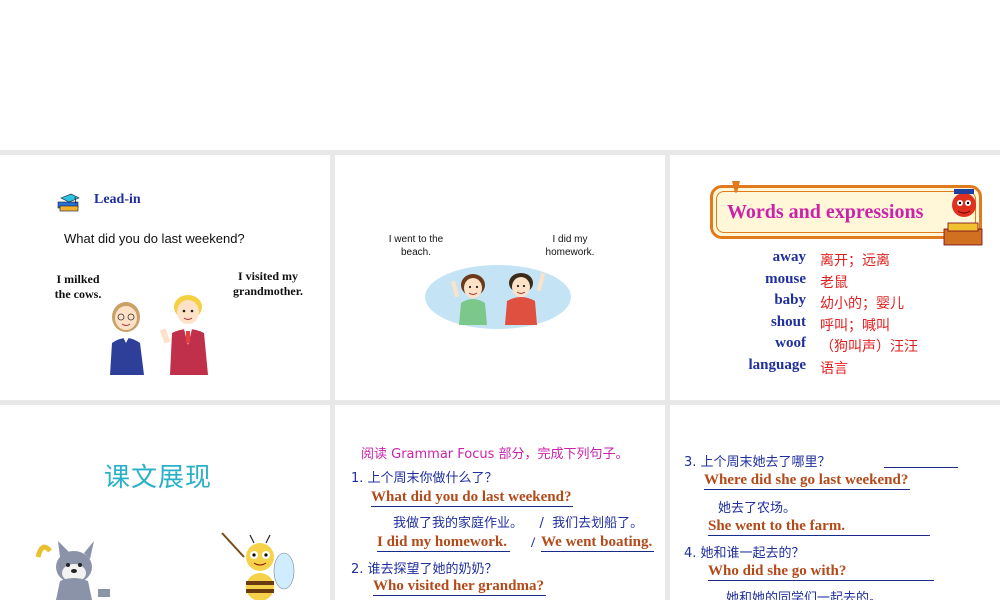 This screenshot has width=1000, height=600. Describe the element at coordinates (757, 508) in the screenshot. I see `question-3-chinese: 她去了农场。` at that location.